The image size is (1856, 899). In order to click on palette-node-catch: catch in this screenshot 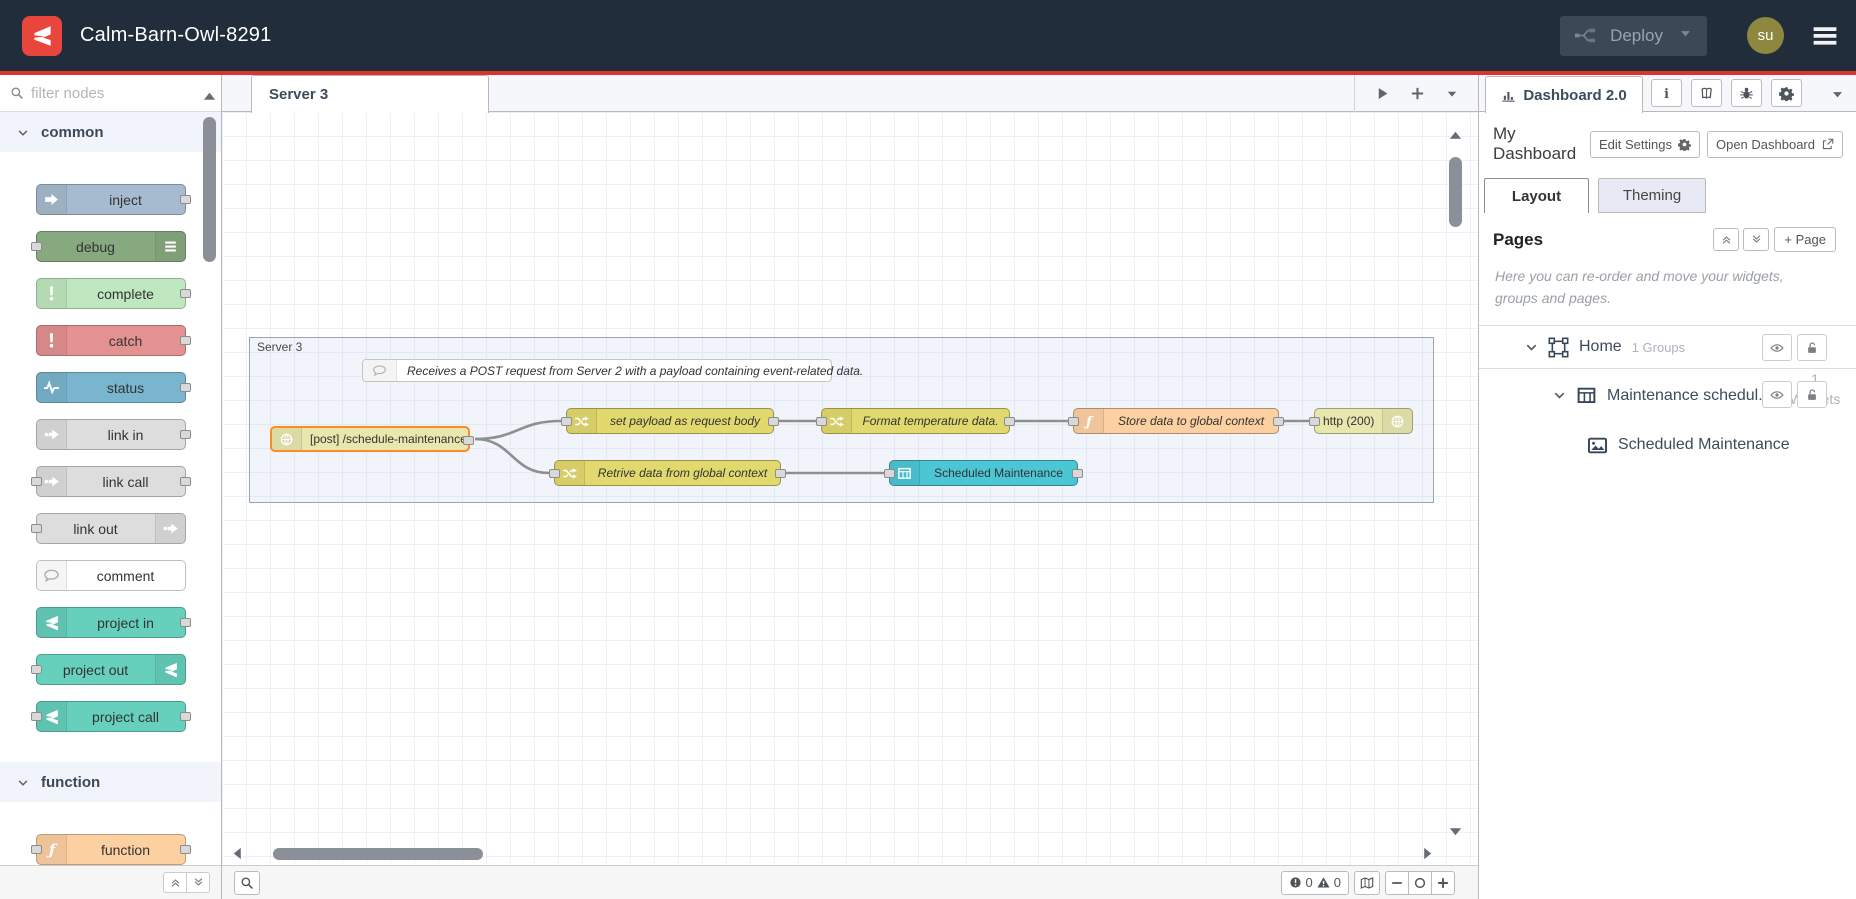, I will do `click(113, 340)`.